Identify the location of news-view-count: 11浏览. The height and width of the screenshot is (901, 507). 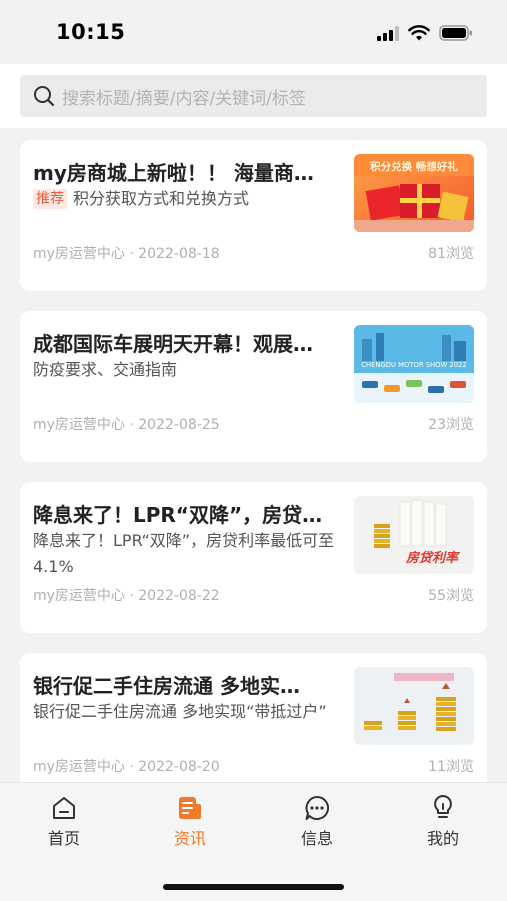
(451, 767).